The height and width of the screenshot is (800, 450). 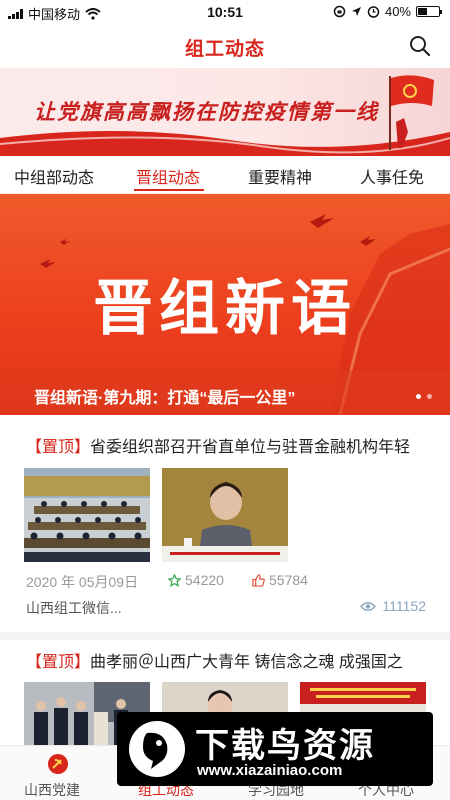 What do you see at coordinates (356, 11) in the screenshot?
I see `location-icon` at bounding box center [356, 11].